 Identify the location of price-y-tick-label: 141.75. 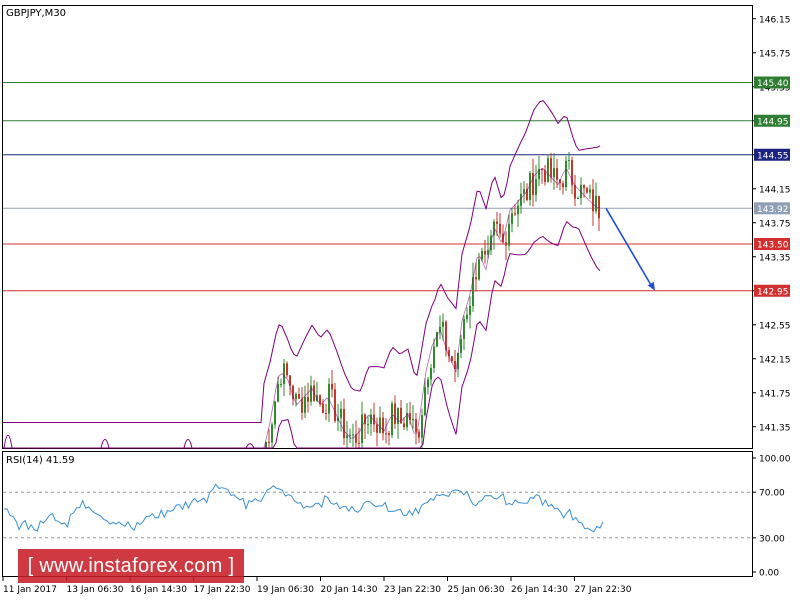
(775, 394).